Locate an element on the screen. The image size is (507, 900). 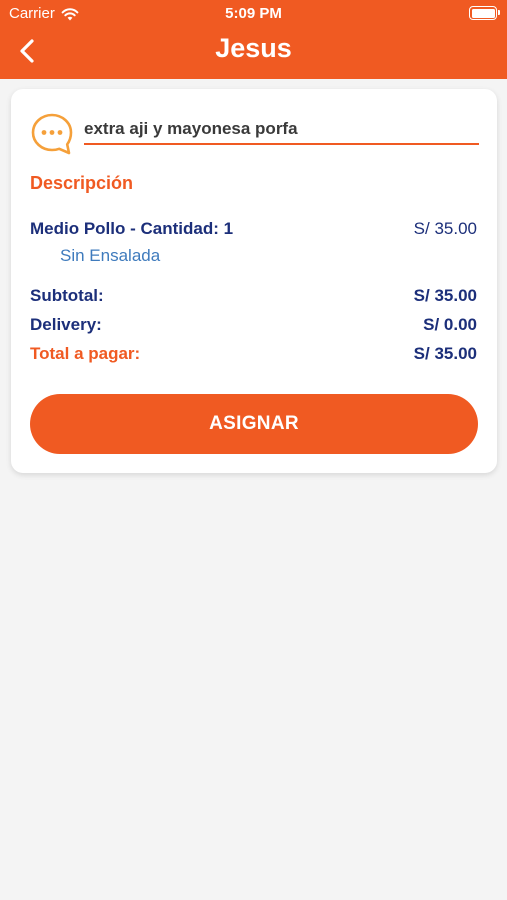
status-time: 5:09 PM is located at coordinates (253, 13).